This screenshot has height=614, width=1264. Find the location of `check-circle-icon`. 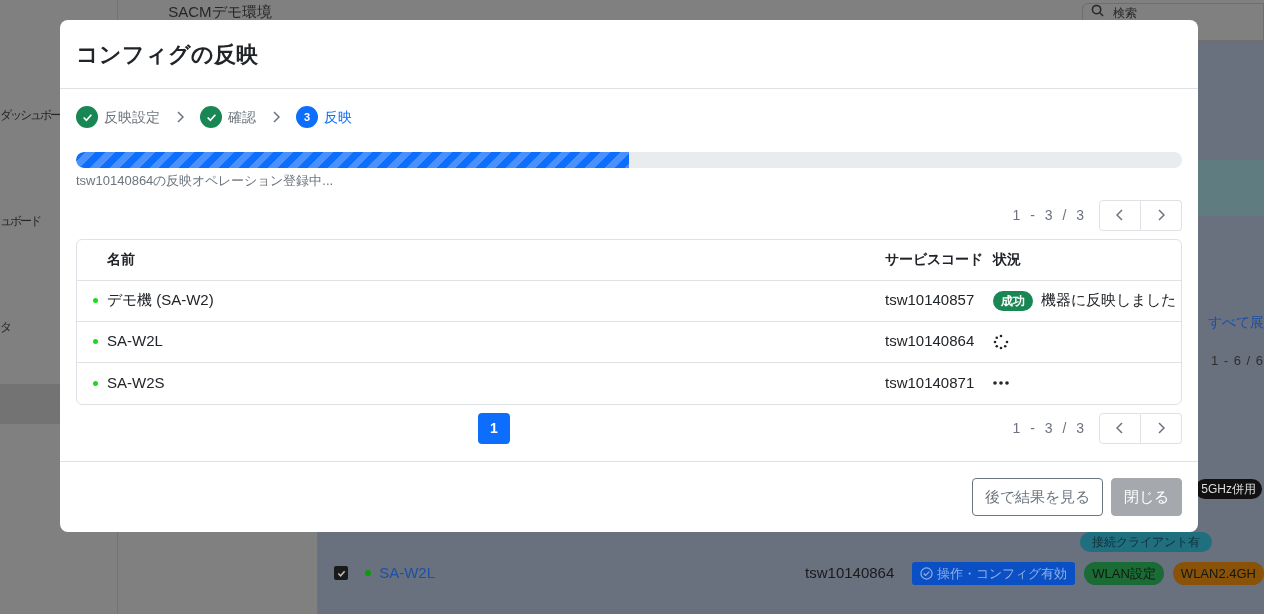

check-circle-icon is located at coordinates (927, 573).